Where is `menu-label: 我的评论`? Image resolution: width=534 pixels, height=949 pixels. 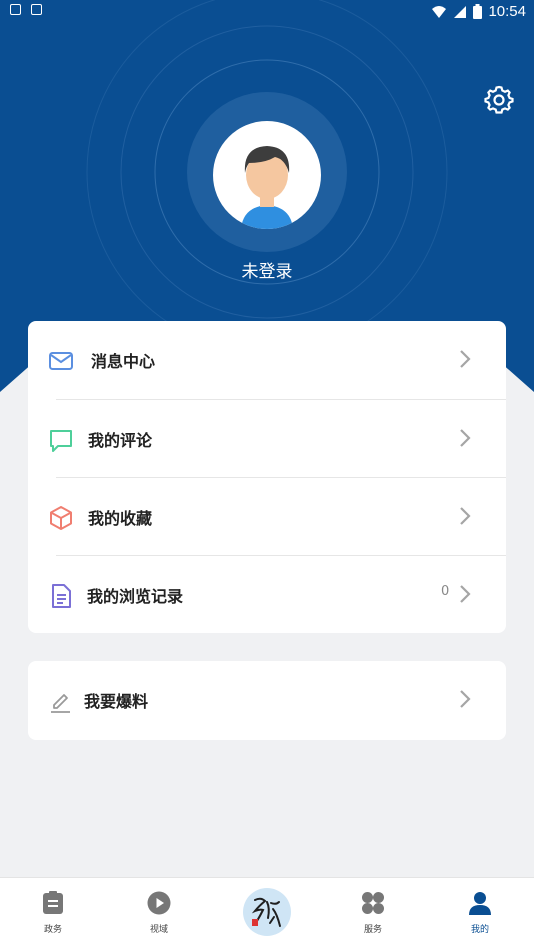
menu-label: 我的评论 is located at coordinates (120, 440).